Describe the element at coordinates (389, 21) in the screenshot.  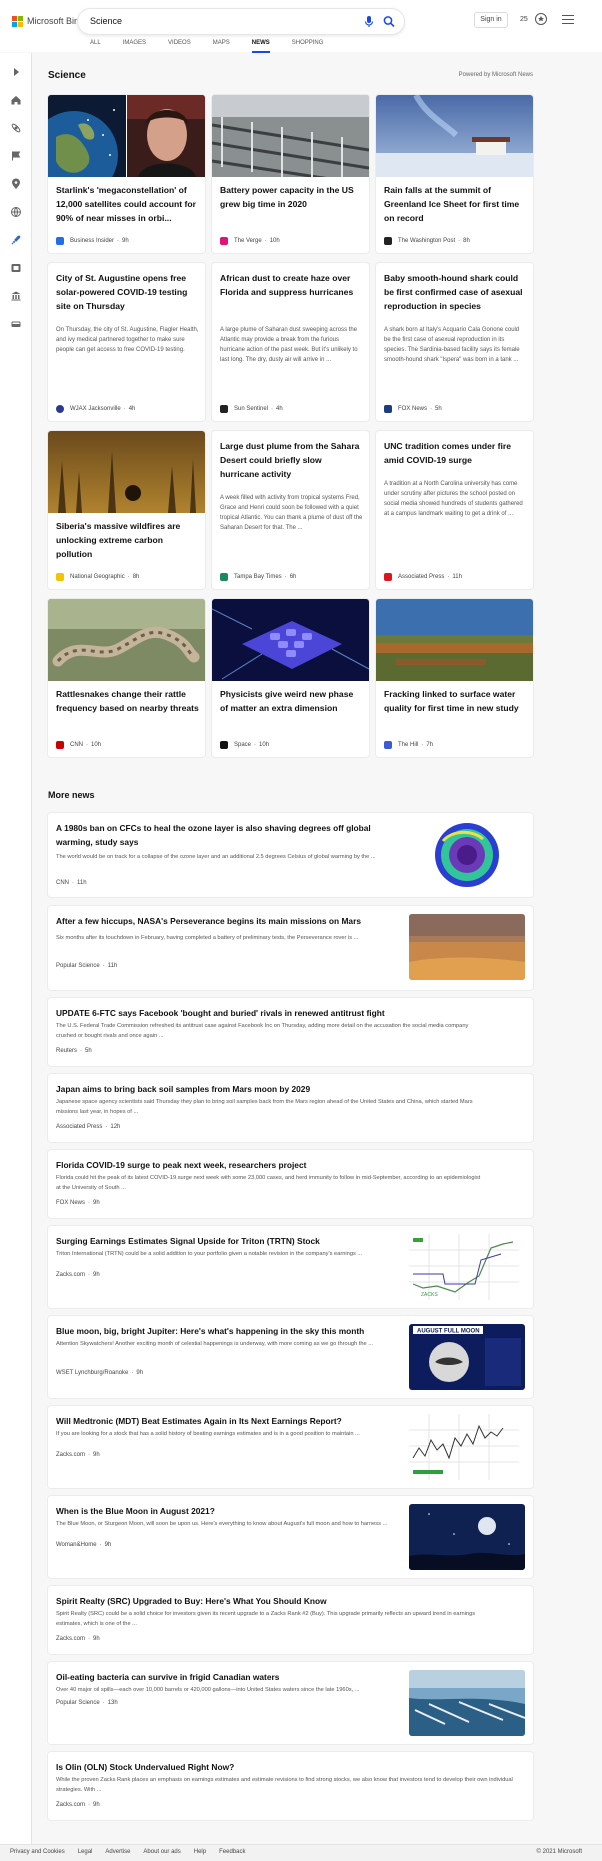
I see `search-icon` at that location.